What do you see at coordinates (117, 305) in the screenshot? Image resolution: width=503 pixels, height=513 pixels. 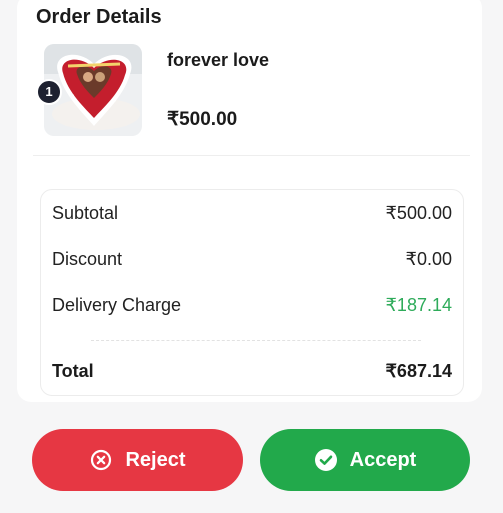 I see `delivery-charge-label: Delivery Charge` at bounding box center [117, 305].